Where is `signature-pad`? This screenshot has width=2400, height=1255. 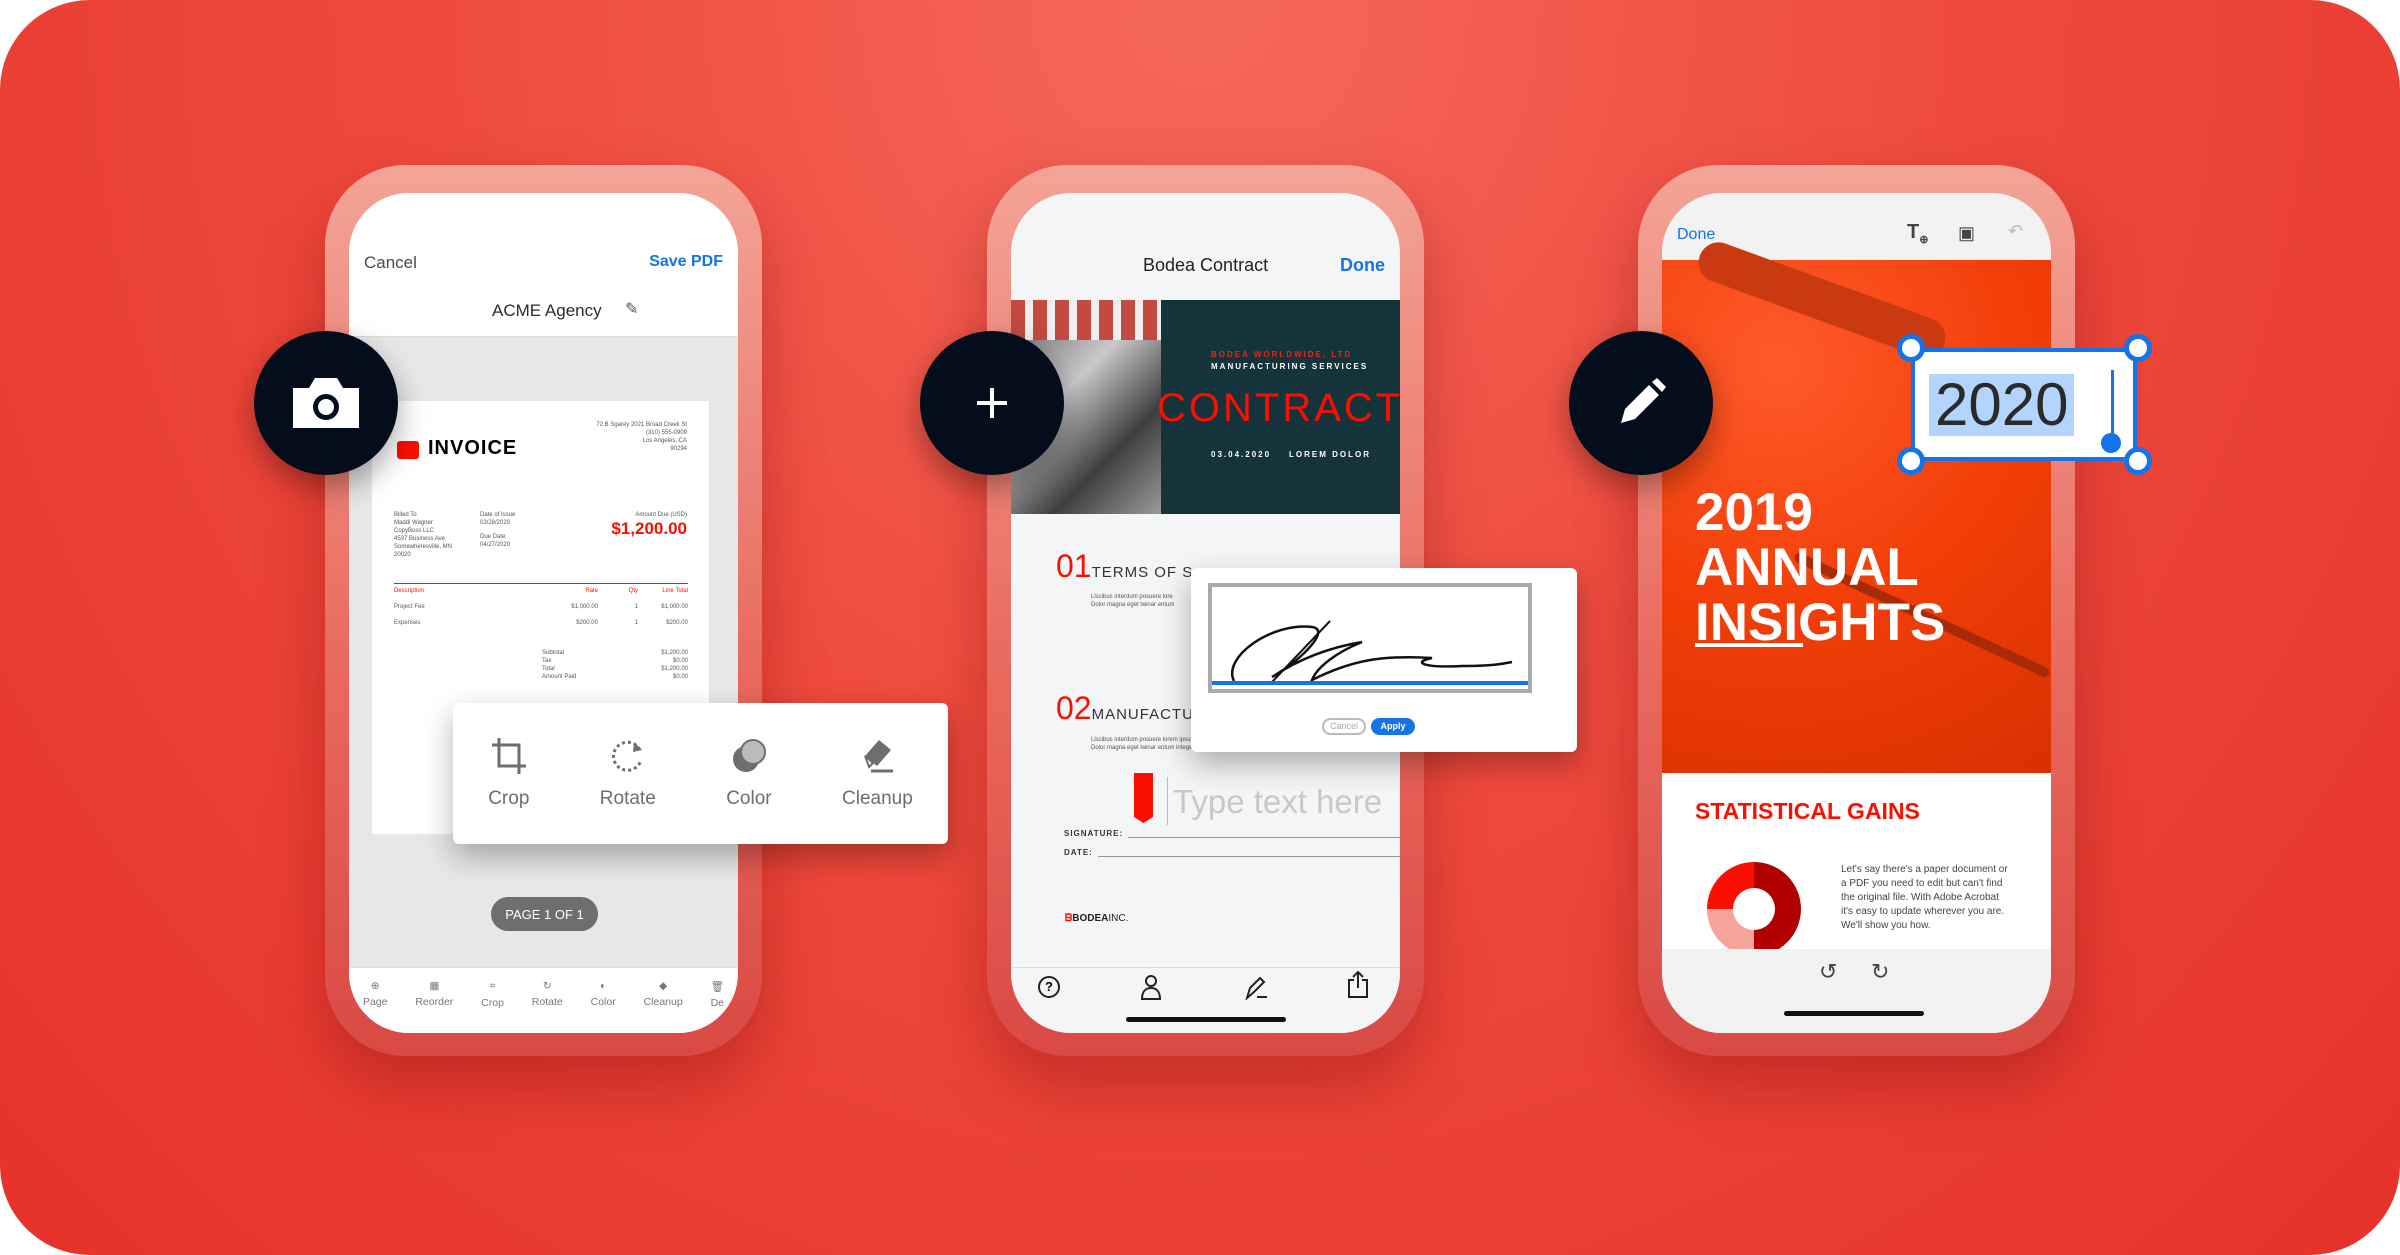
signature-pad is located at coordinates (1370, 638).